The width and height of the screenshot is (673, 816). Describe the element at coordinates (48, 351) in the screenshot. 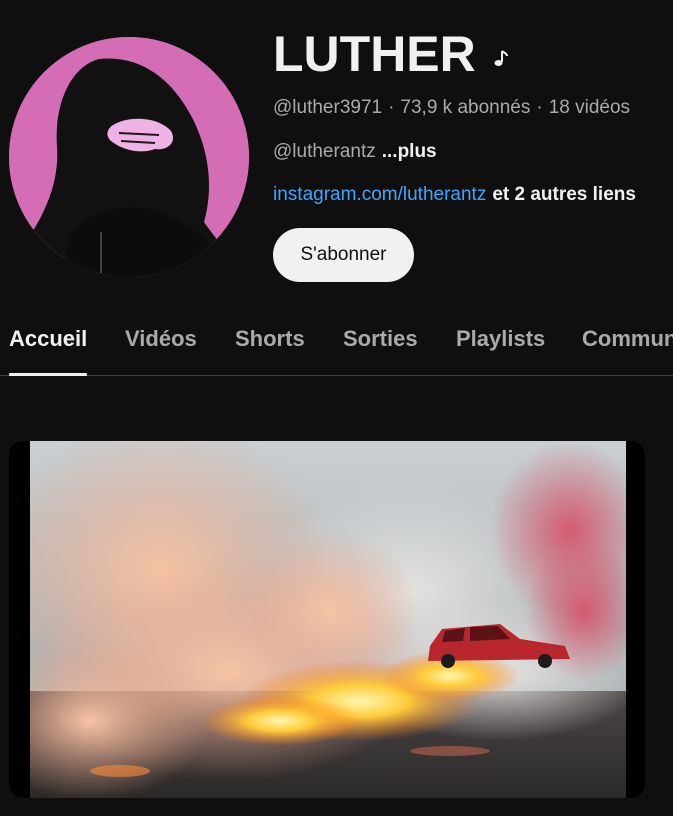

I see `tab-home: Accueil` at that location.